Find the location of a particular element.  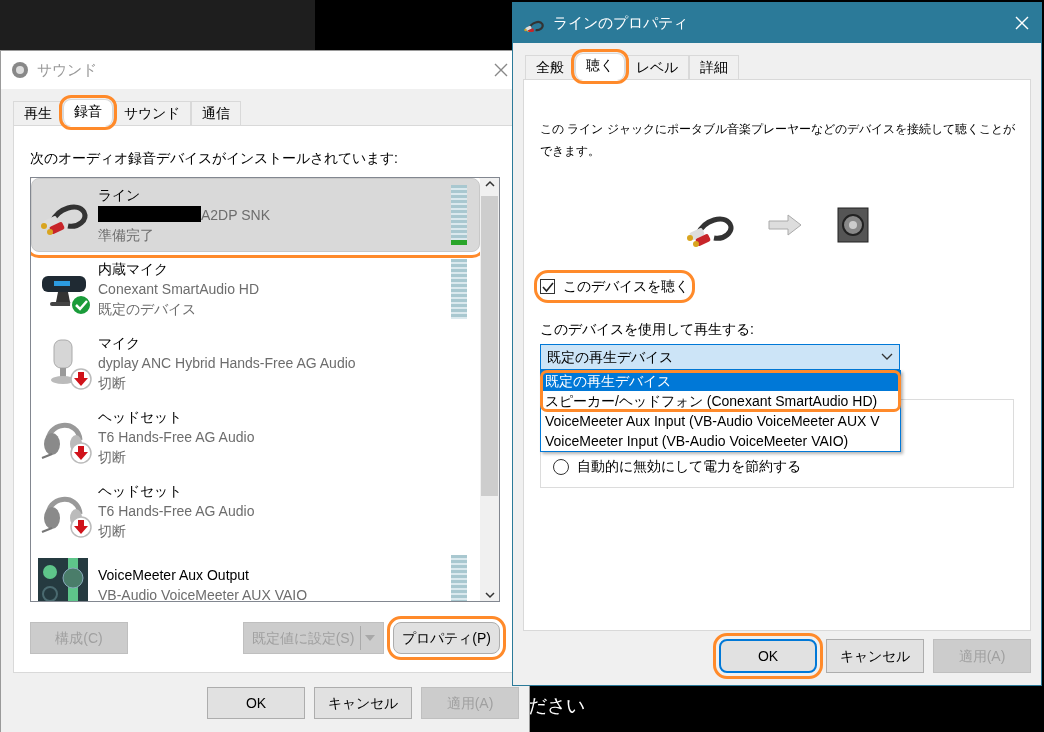

check-icon is located at coordinates (547, 286).